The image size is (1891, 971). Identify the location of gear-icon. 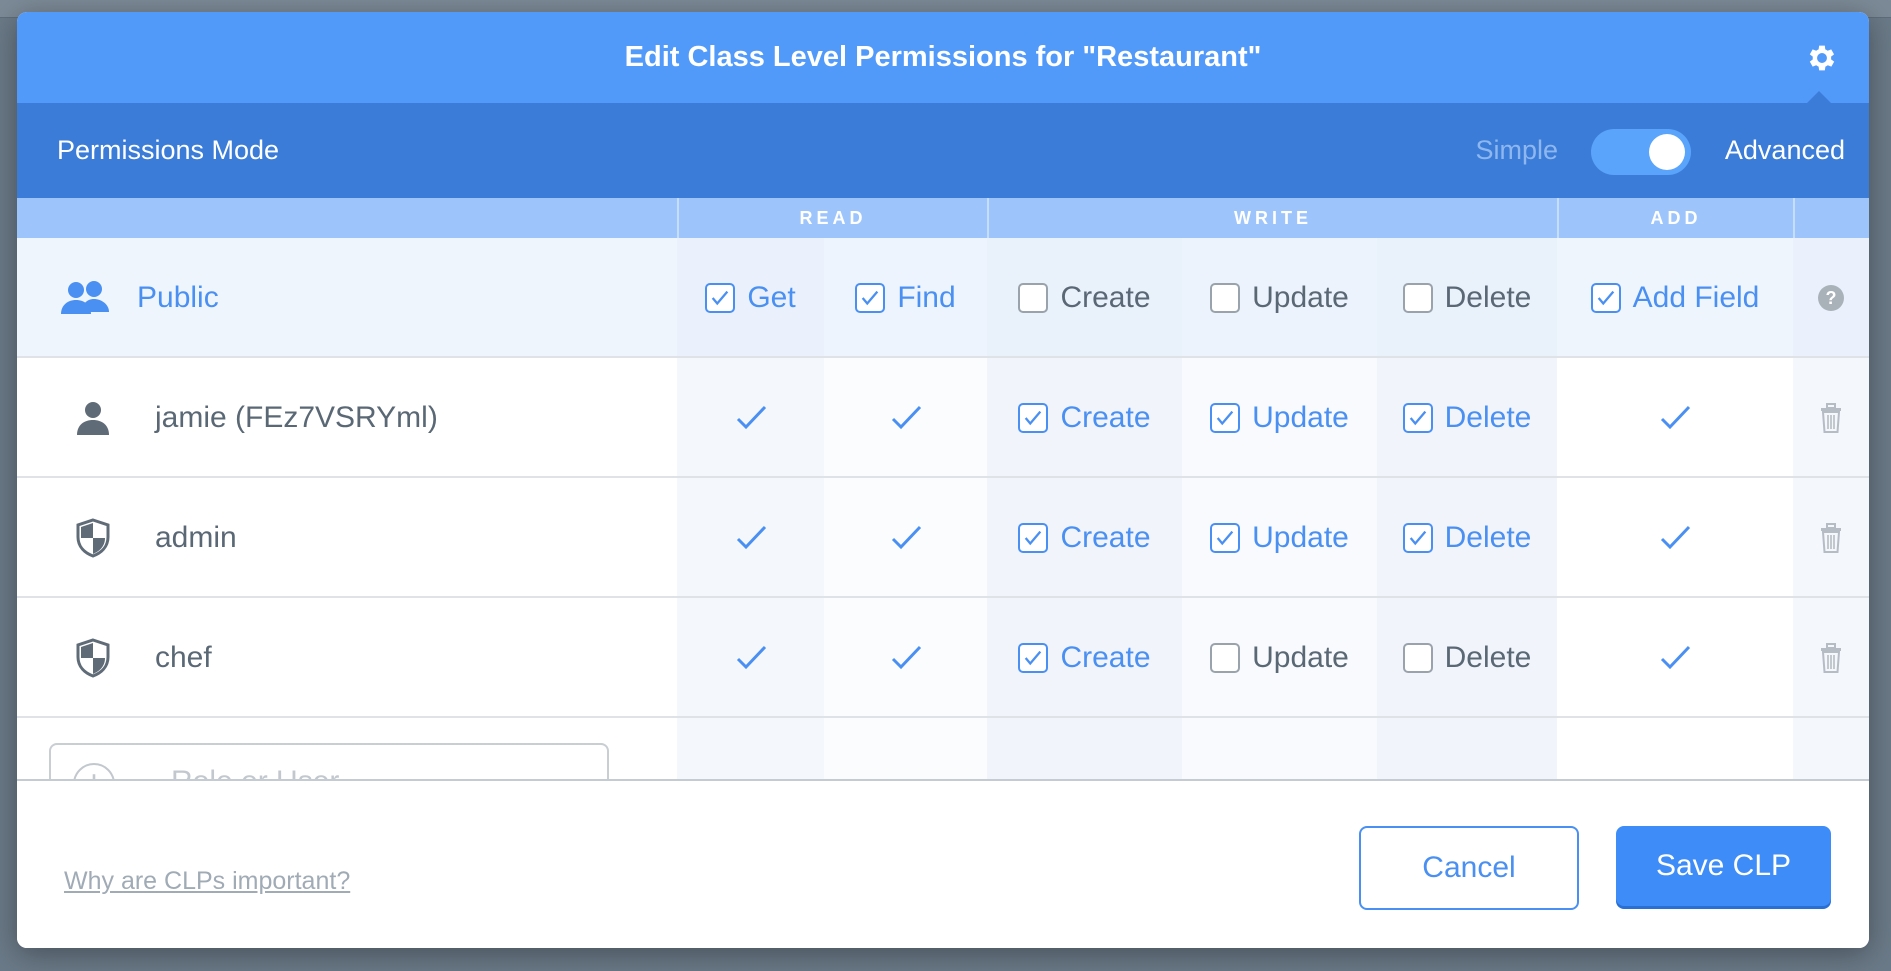
(1822, 58).